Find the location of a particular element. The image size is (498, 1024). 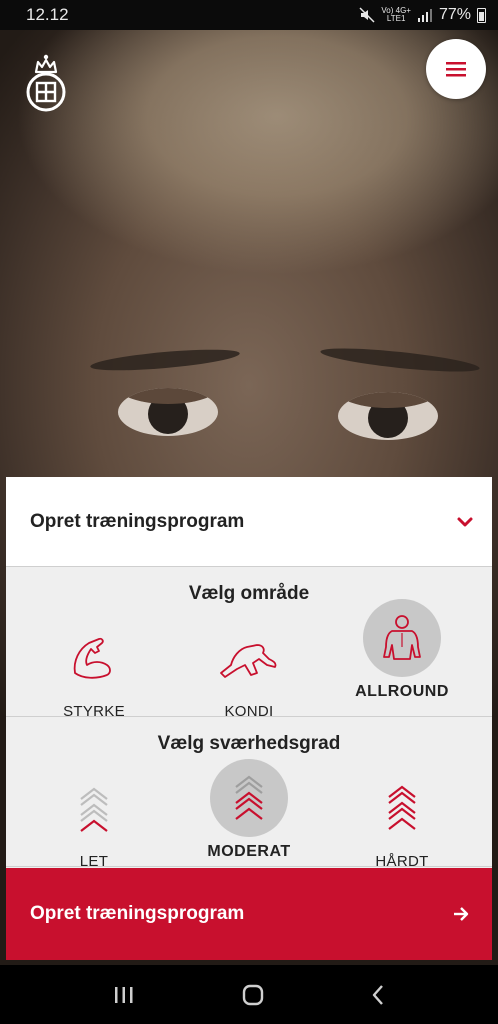

status-time: 12.12 is located at coordinates (47, 14).